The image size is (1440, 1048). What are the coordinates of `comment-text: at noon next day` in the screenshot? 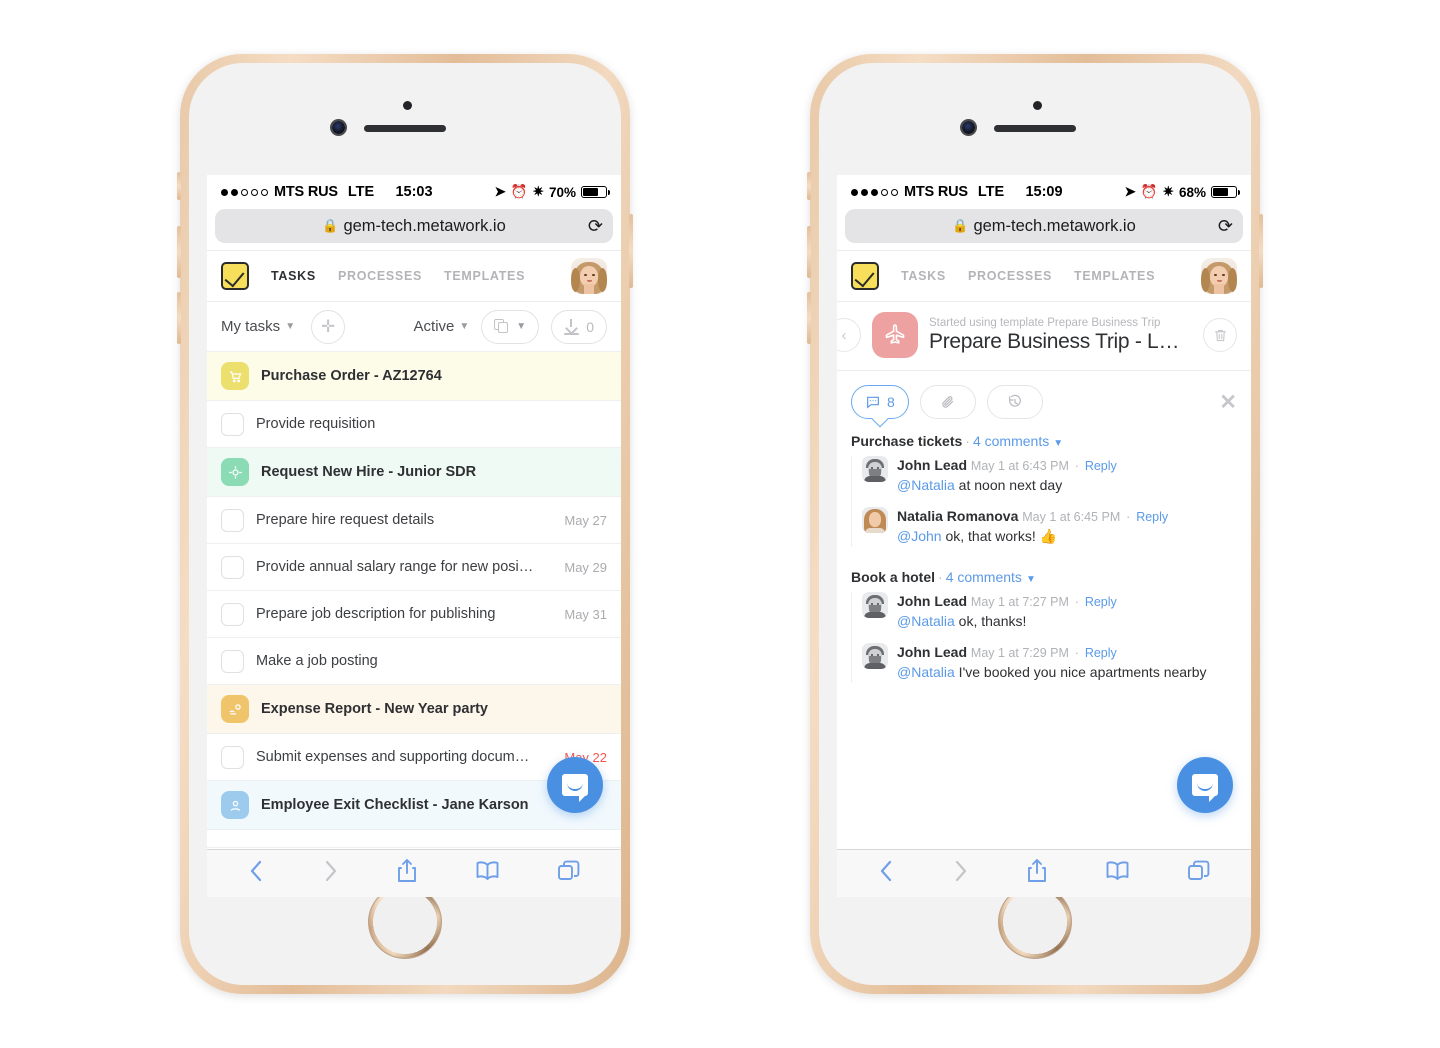 It's located at (1008, 484).